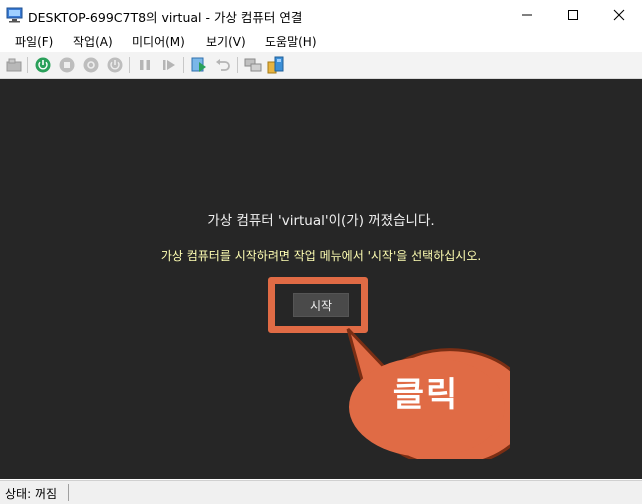  Describe the element at coordinates (321, 65) in the screenshot. I see `toolbar` at that location.